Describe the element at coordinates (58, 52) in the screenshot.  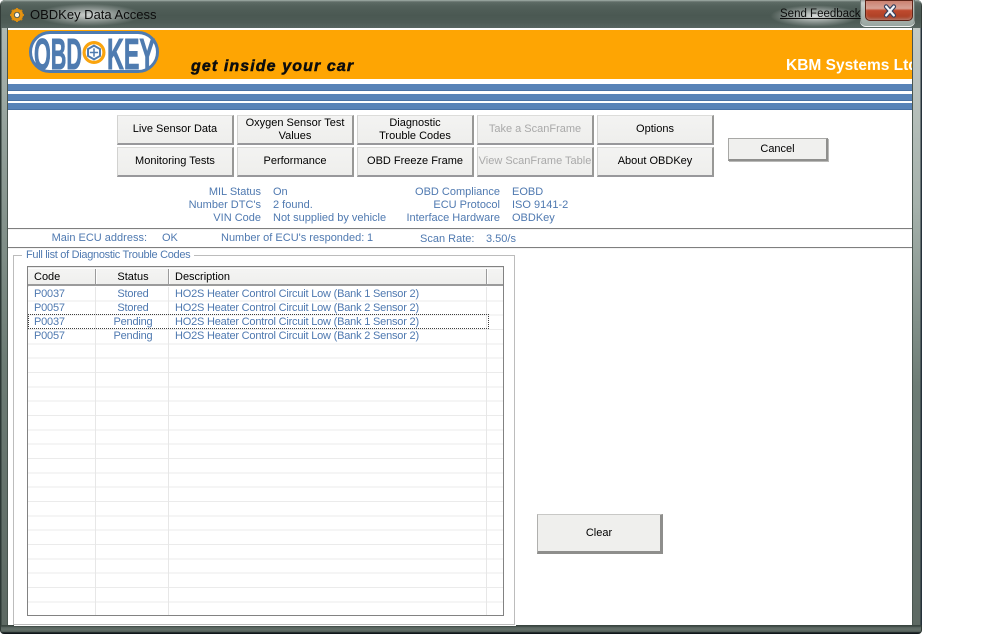
I see `svg-text: OBD` at that location.